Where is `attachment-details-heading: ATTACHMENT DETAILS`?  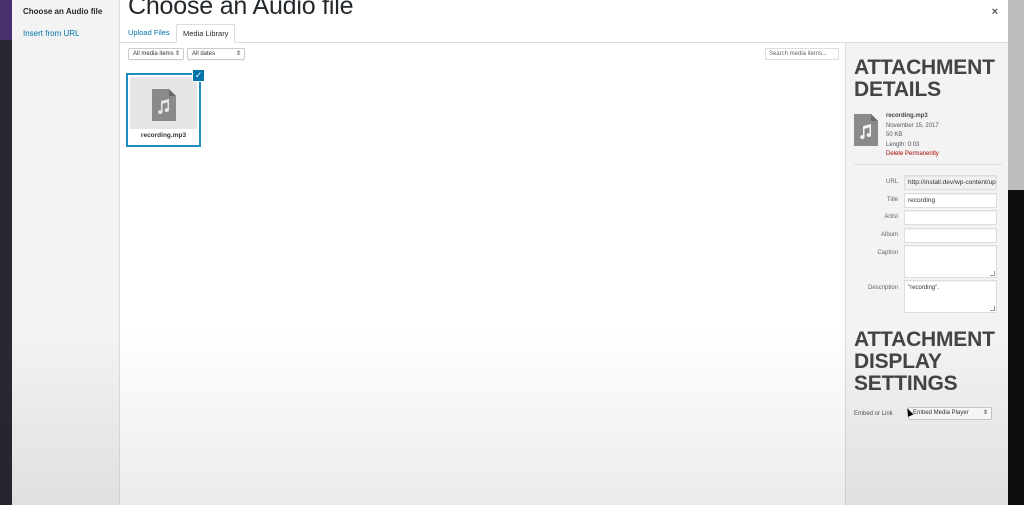 attachment-details-heading: ATTACHMENT DETAILS is located at coordinates (929, 79).